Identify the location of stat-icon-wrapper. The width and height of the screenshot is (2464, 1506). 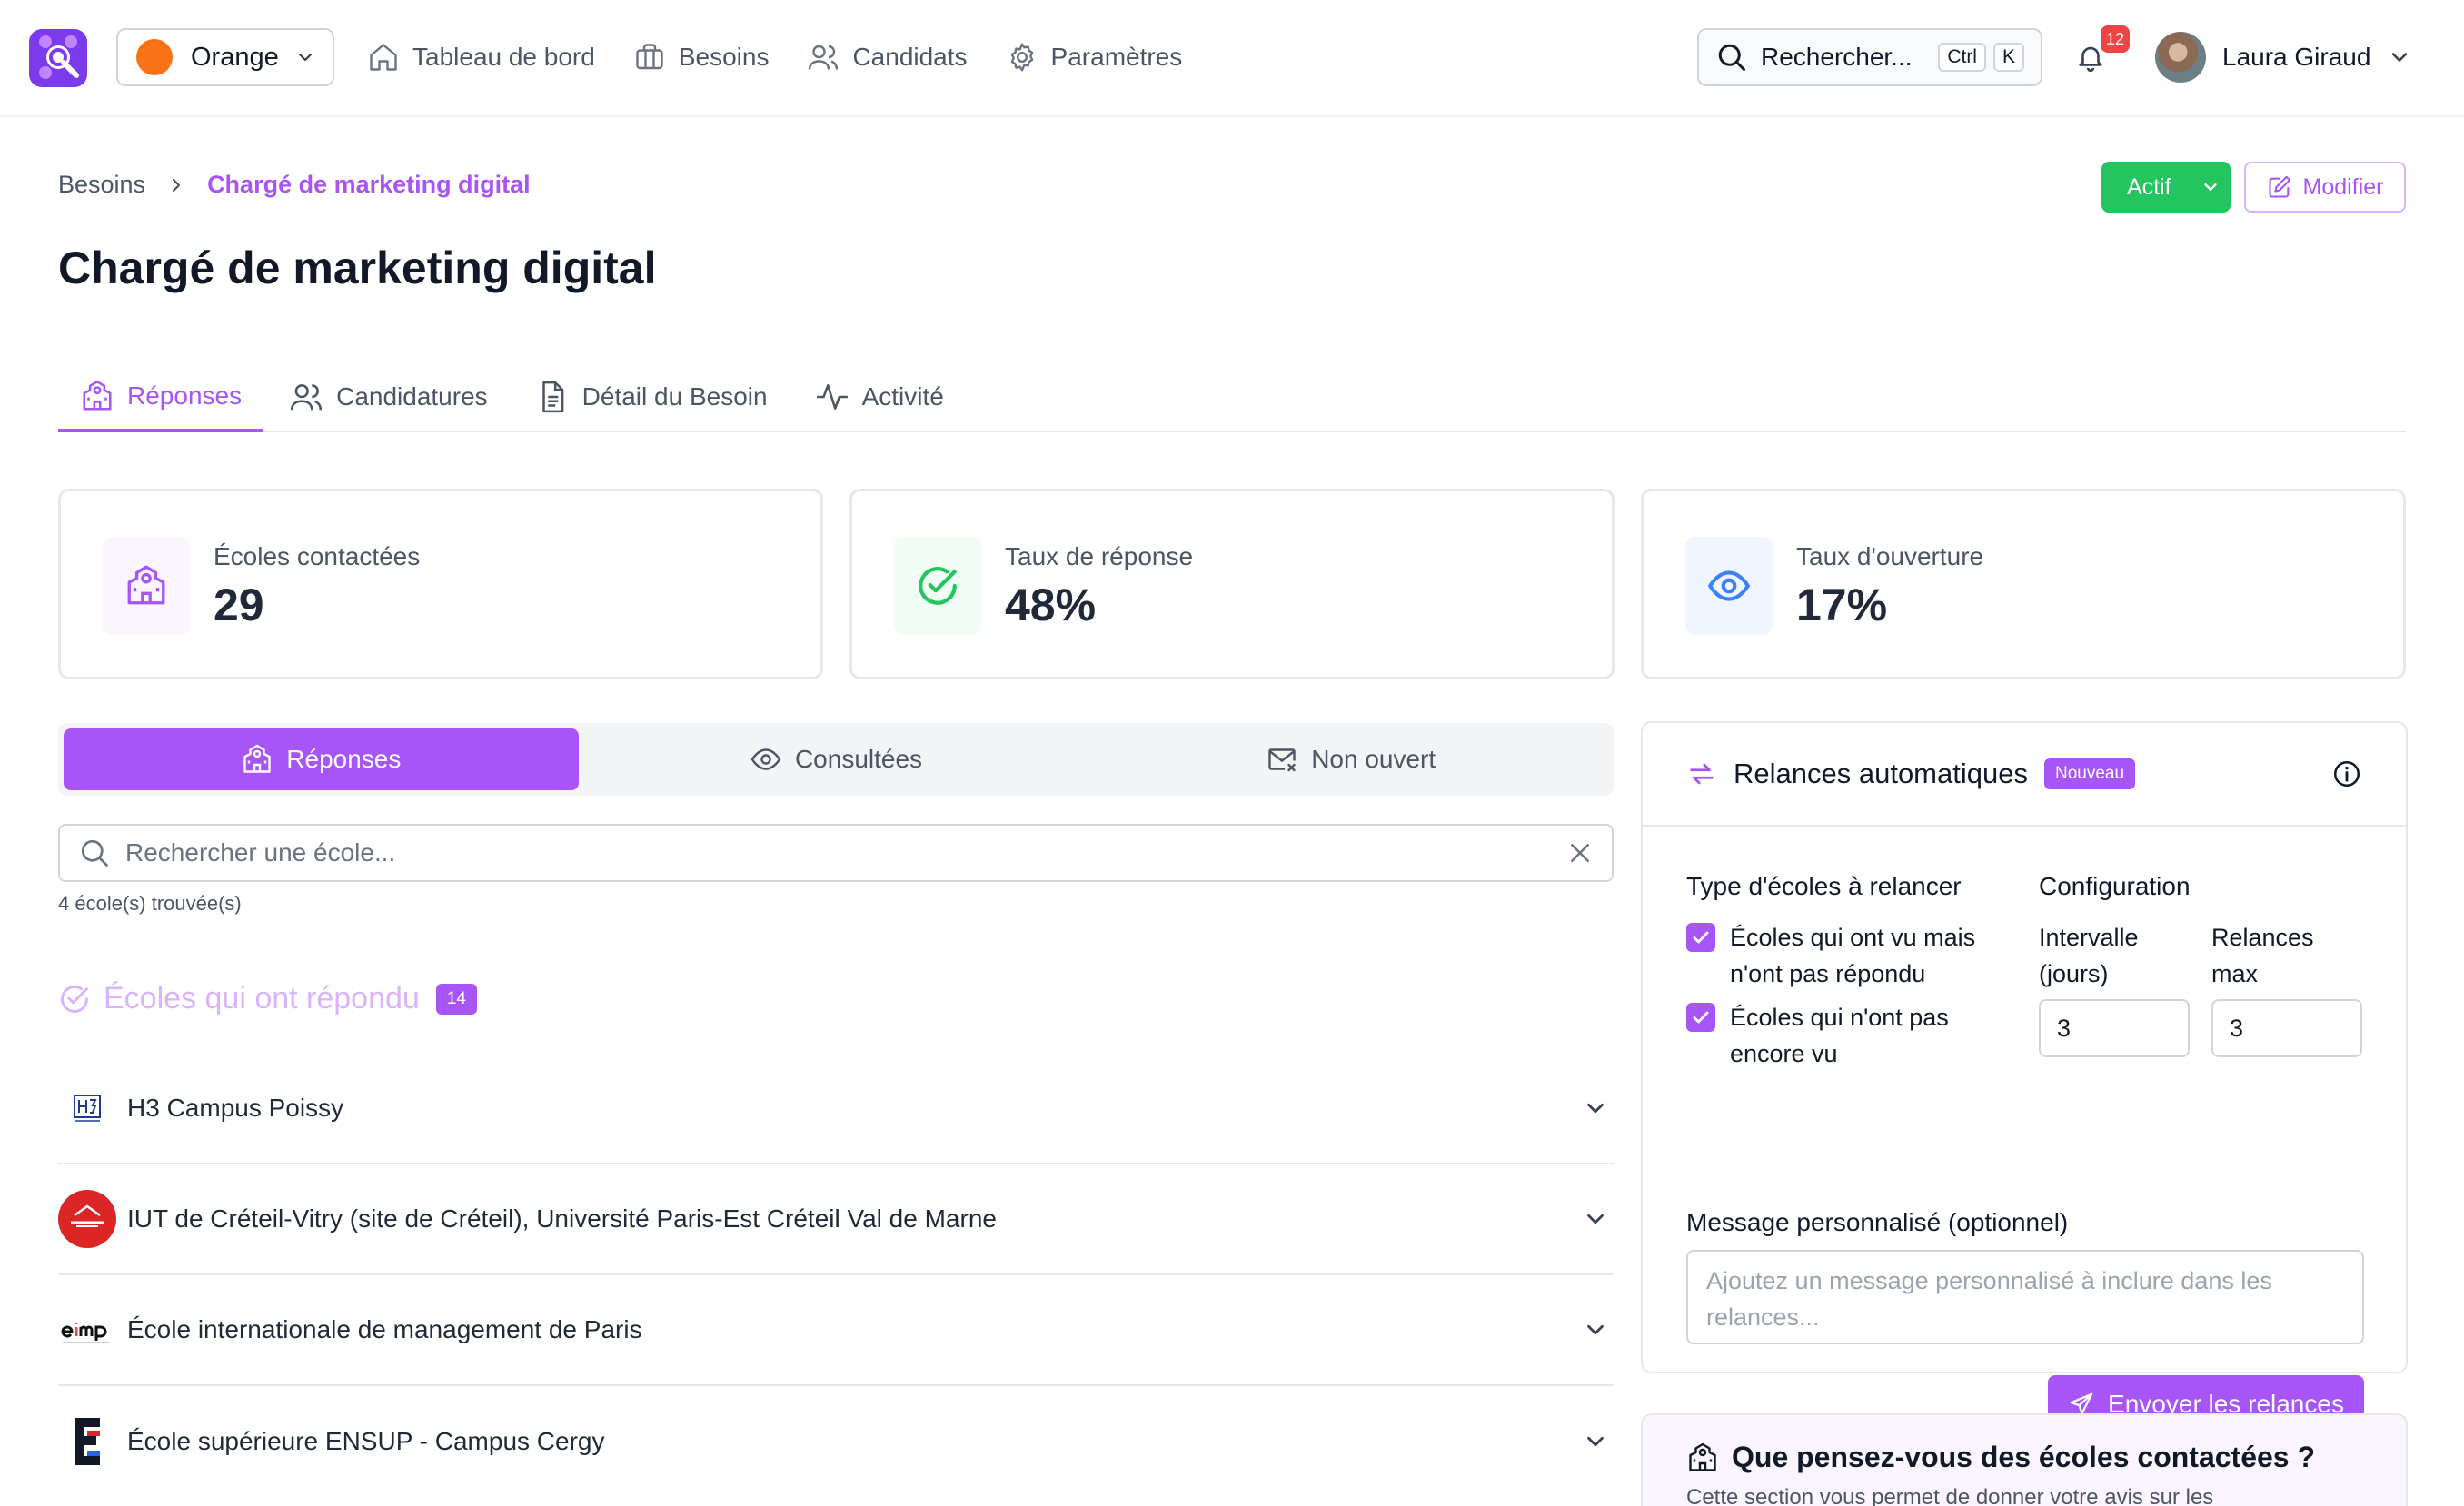
(146, 586).